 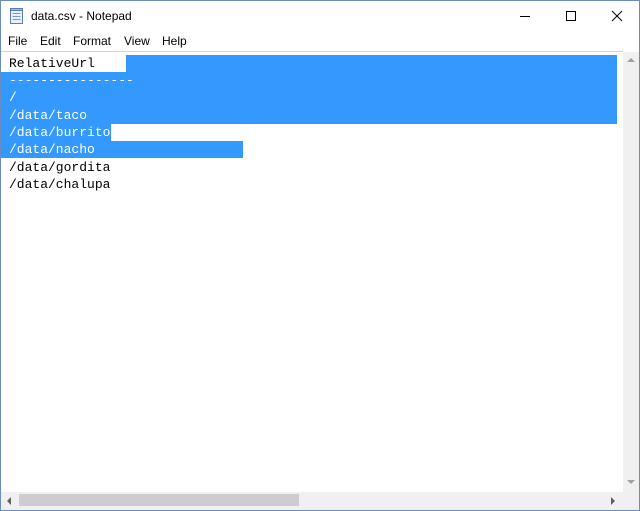 What do you see at coordinates (631, 60) in the screenshot?
I see `scroll-up-icon` at bounding box center [631, 60].